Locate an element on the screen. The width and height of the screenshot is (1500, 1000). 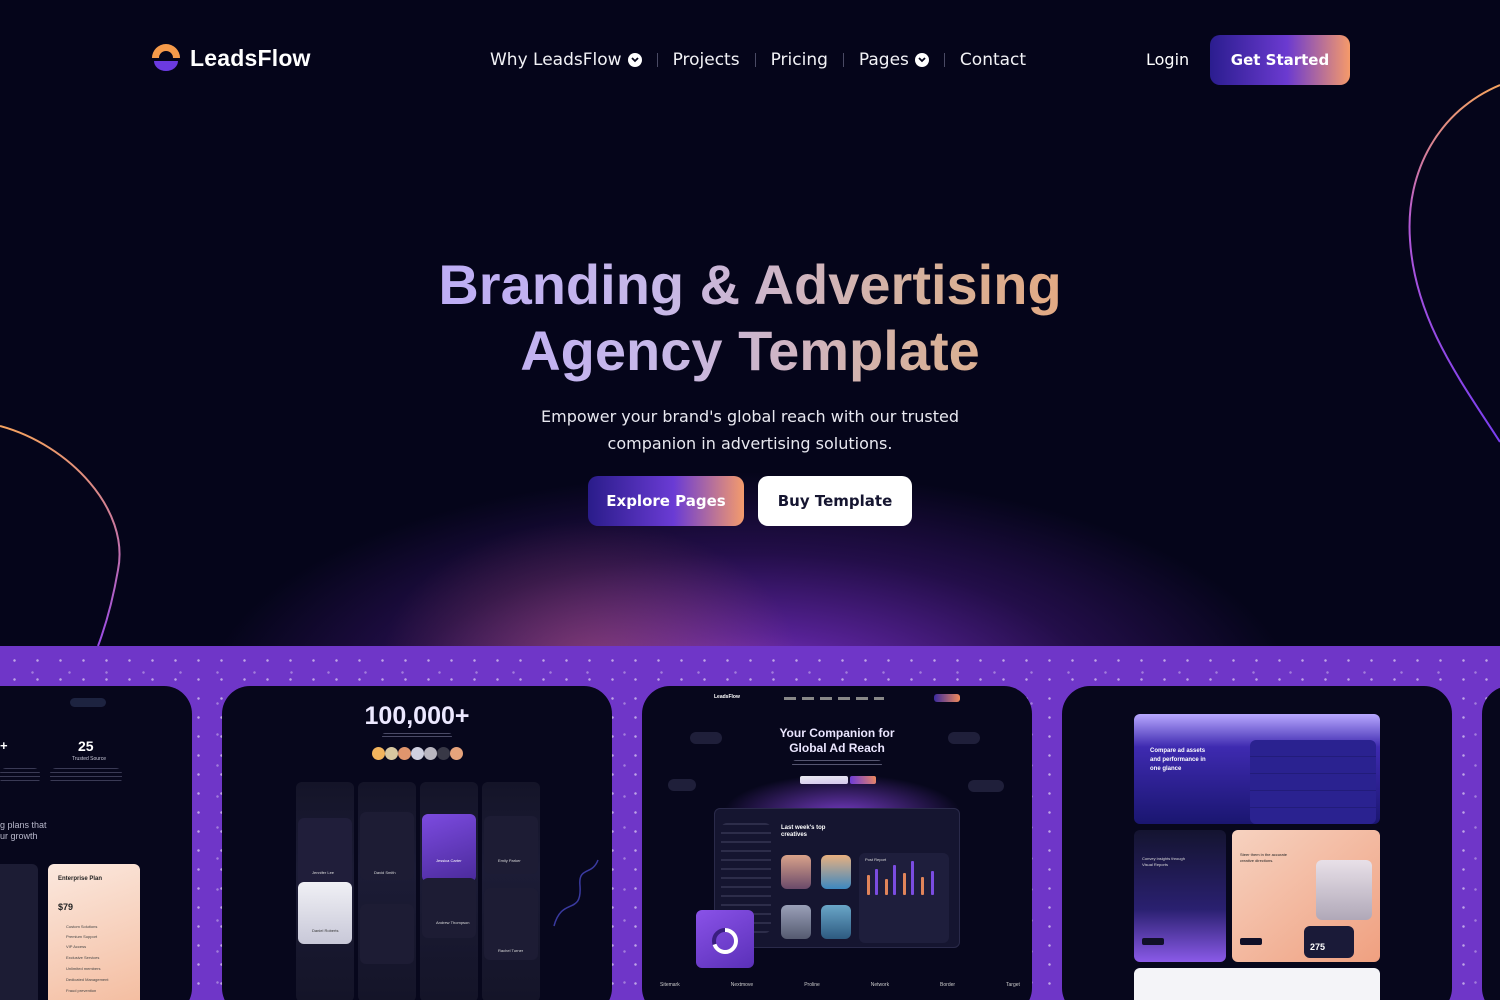
panel-table is located at coordinates (1313, 782).